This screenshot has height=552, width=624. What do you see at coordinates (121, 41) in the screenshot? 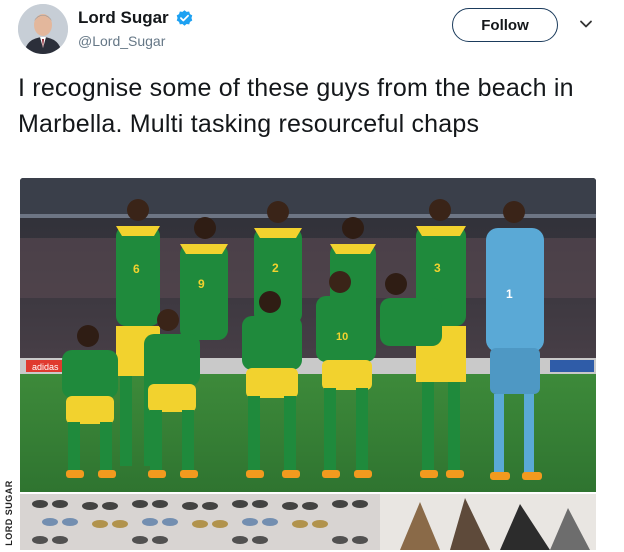
I see `author-handle: @Lord_Sugar` at bounding box center [121, 41].